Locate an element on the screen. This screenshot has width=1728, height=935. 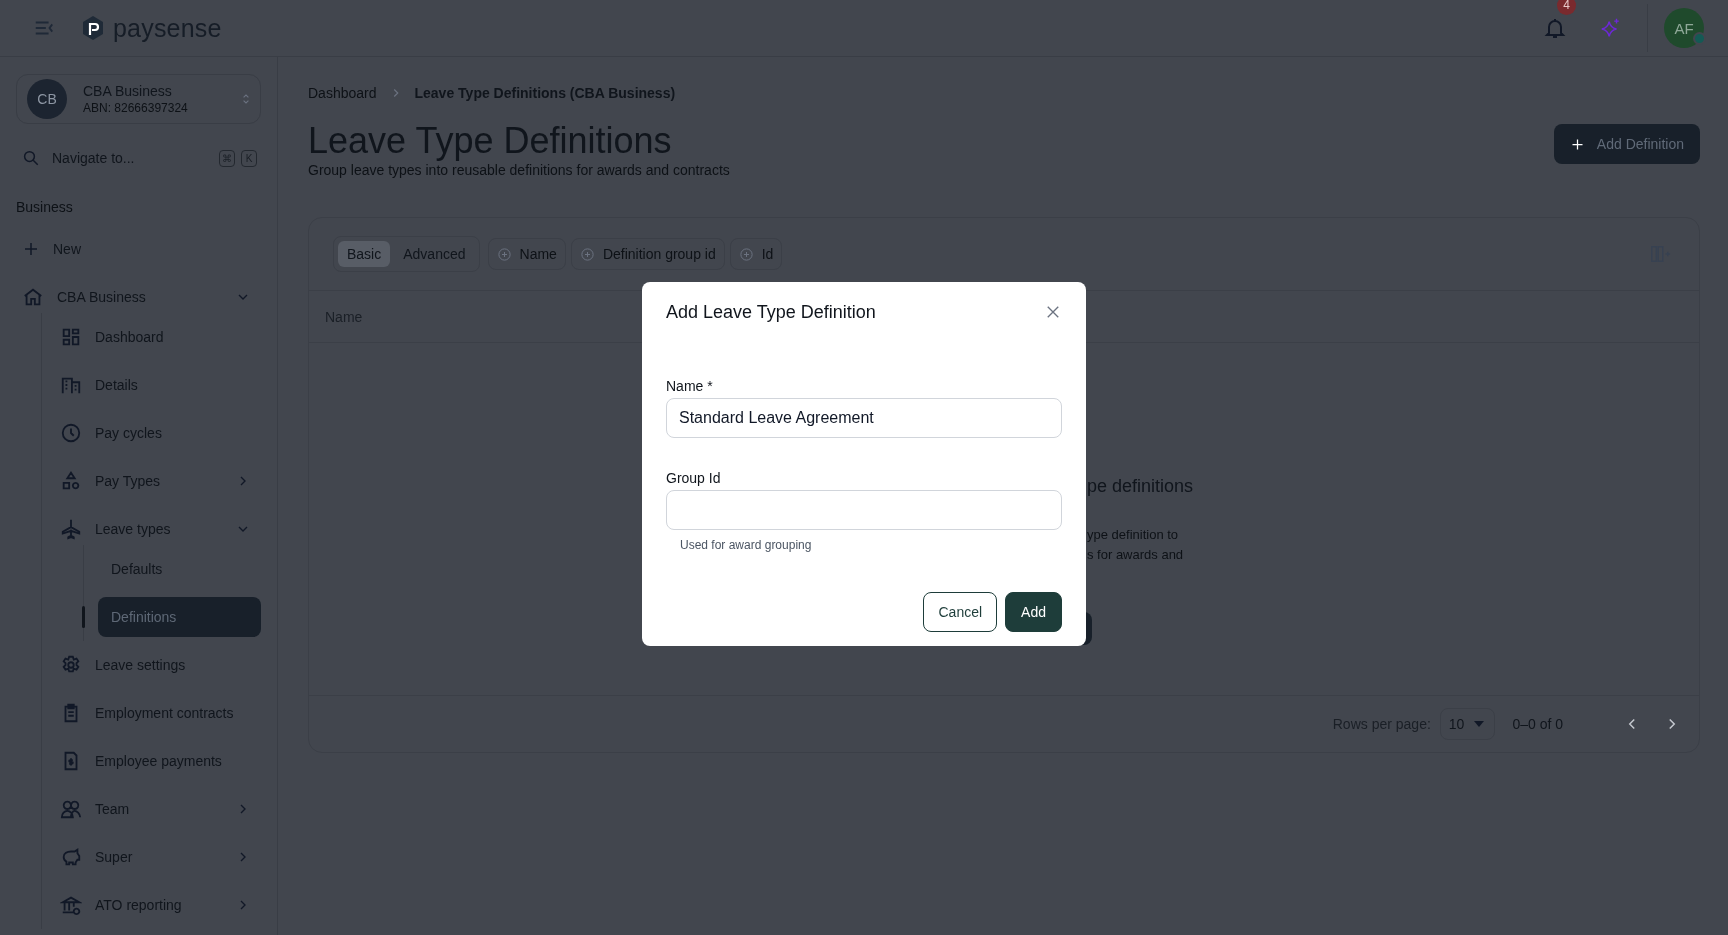
field-label: Name * is located at coordinates (690, 386).